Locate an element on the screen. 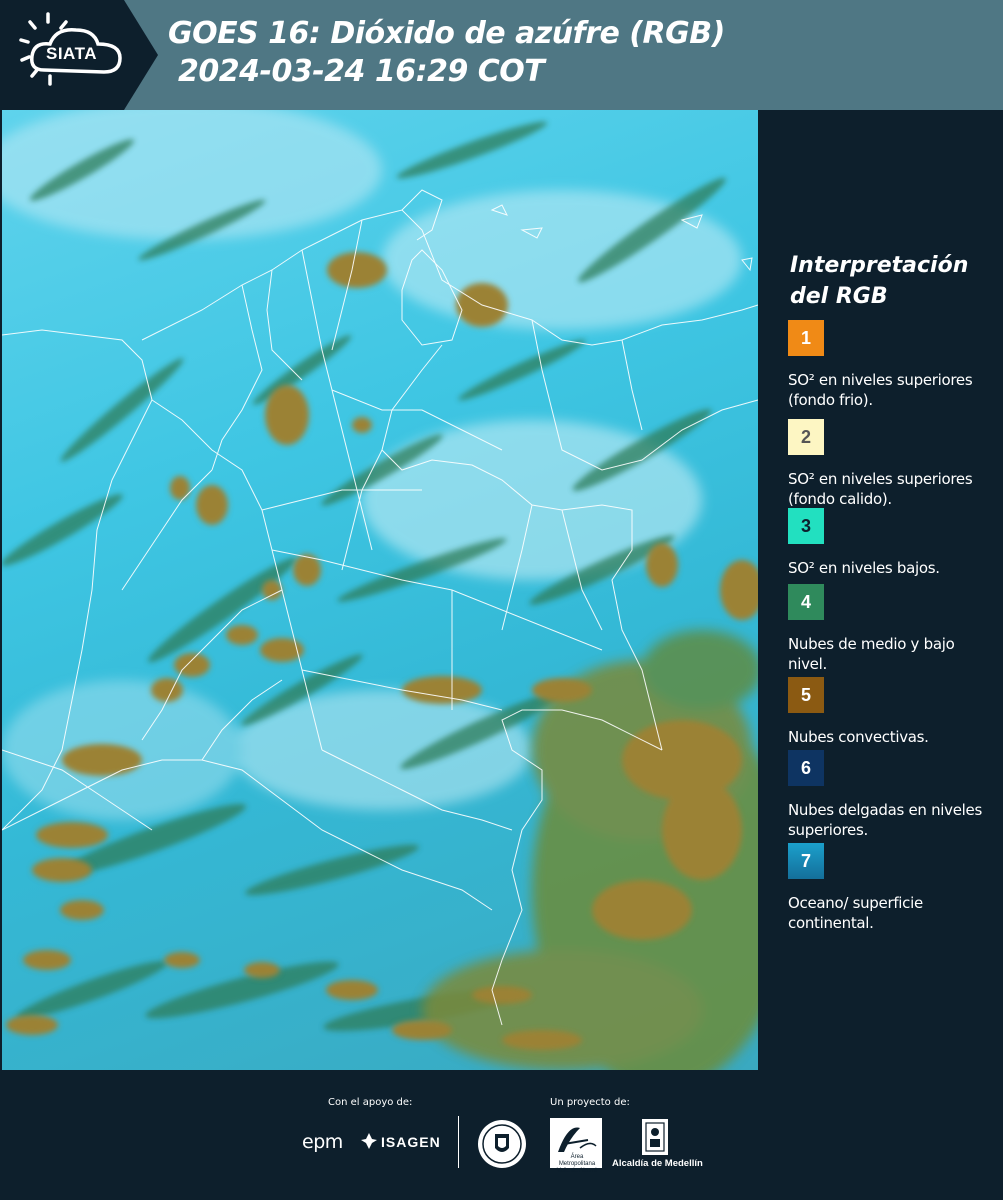 The image size is (1003, 1200). legend-item-5: 5 Nubes convectivas. is located at coordinates (890, 712).